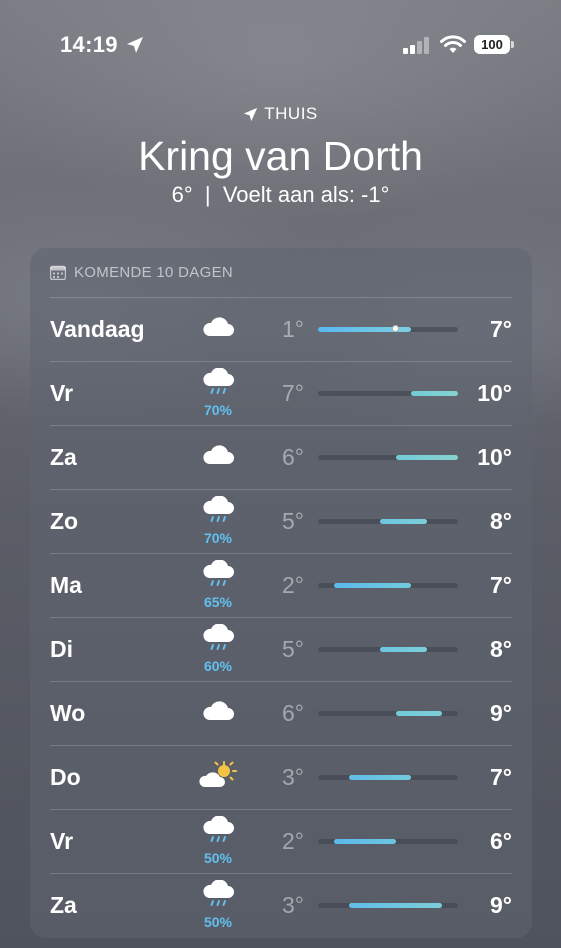 Image resolution: width=561 pixels, height=948 pixels. I want to click on forecast-row: Zo 70% 5° 8°, so click(281, 521).